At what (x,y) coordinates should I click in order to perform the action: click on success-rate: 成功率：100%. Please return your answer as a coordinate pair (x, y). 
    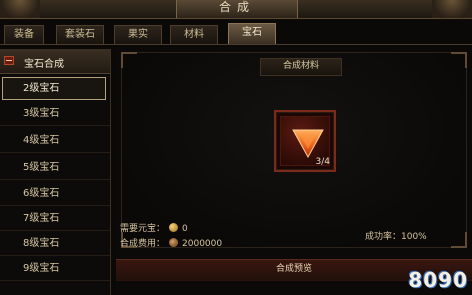
    Looking at the image, I should click on (396, 237).